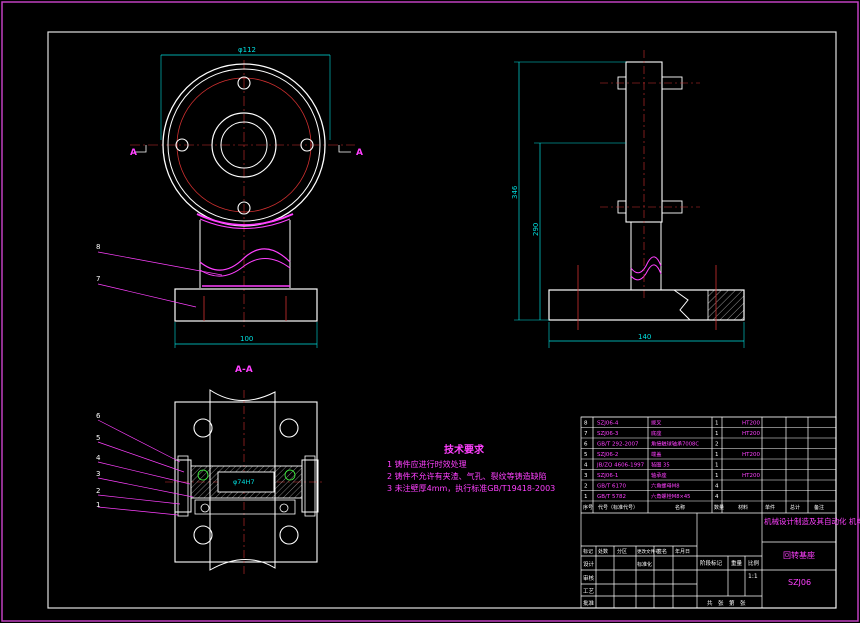 The height and width of the screenshot is (623, 860). What do you see at coordinates (98, 247) in the screenshot?
I see `callout-8: 8` at bounding box center [98, 247].